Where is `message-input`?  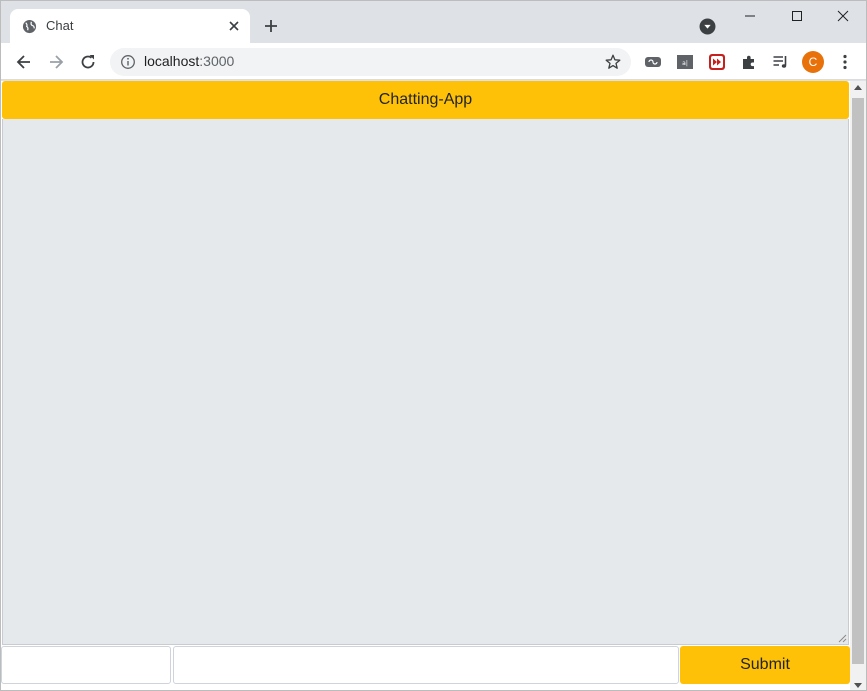 message-input is located at coordinates (426, 665).